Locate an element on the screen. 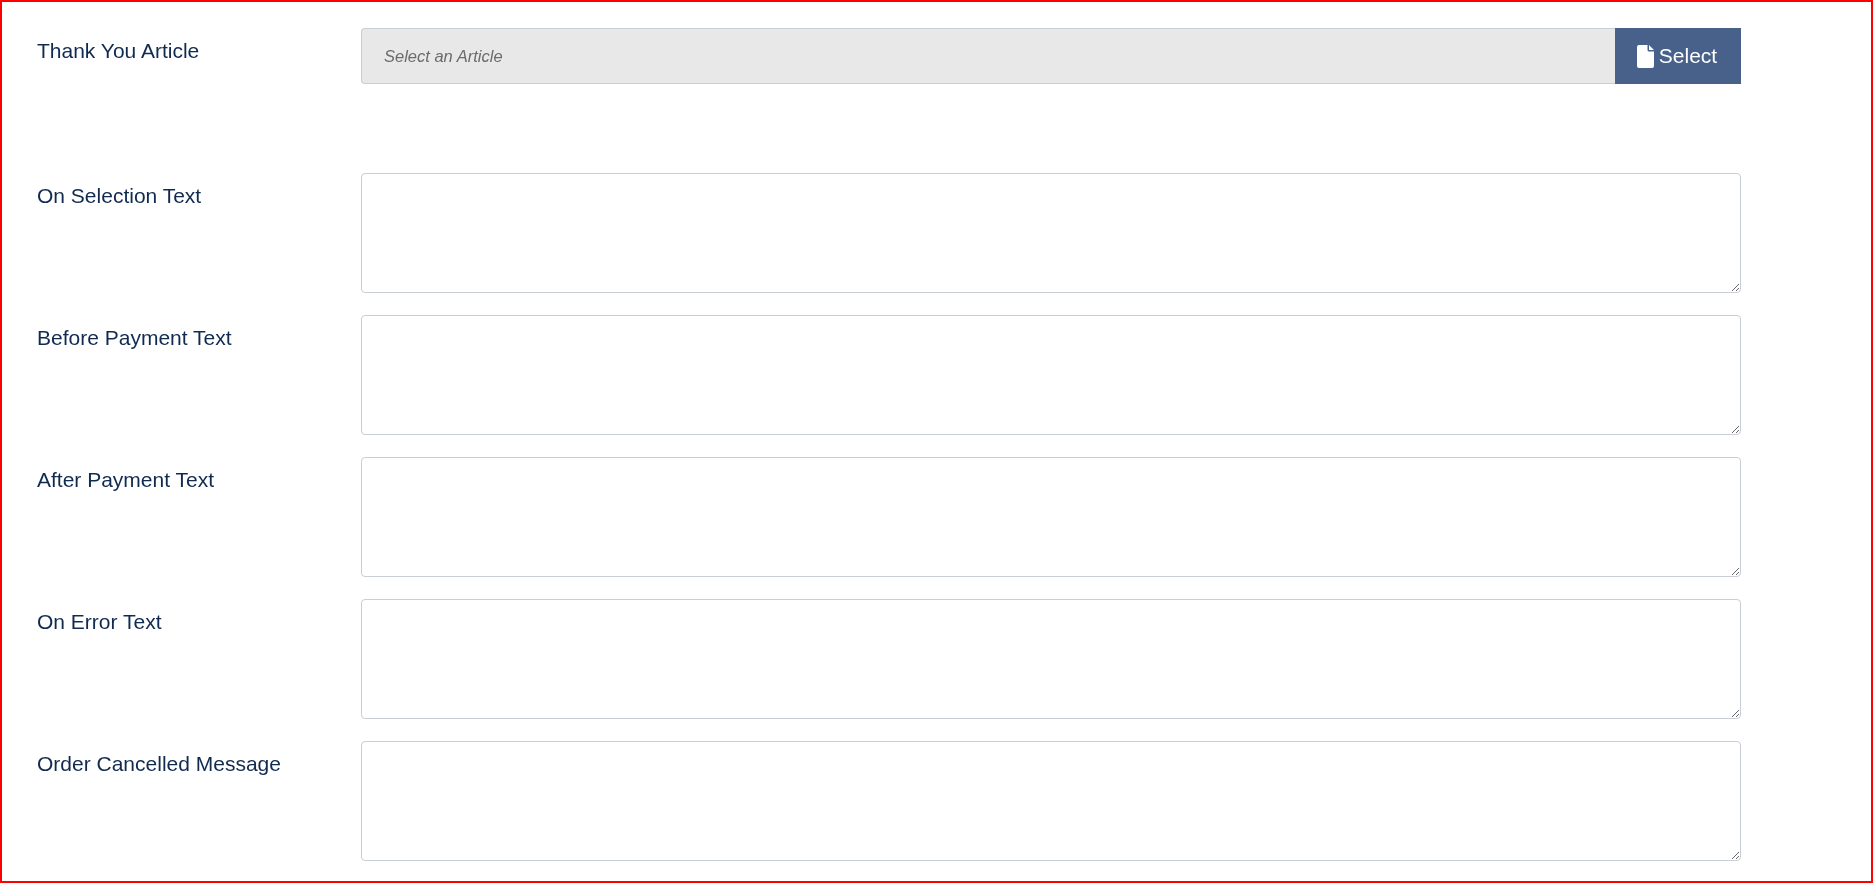 This screenshot has width=1873, height=883. file-icon is located at coordinates (1645, 56).